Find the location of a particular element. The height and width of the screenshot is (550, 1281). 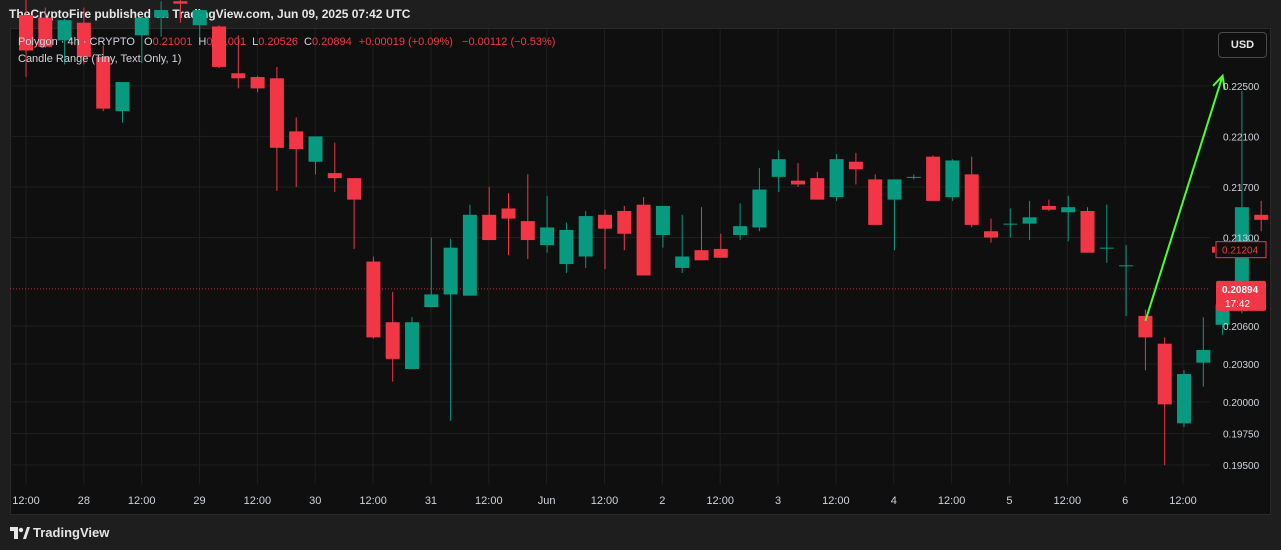

legend-ohlc: O0.21001 H0.21001 L0.20526 C0.20894 is located at coordinates (245, 42).